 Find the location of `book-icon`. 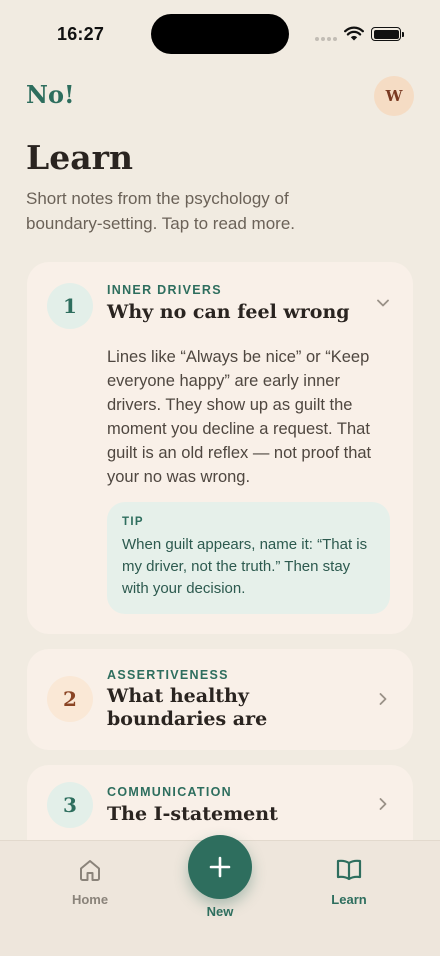

book-icon is located at coordinates (349, 870).